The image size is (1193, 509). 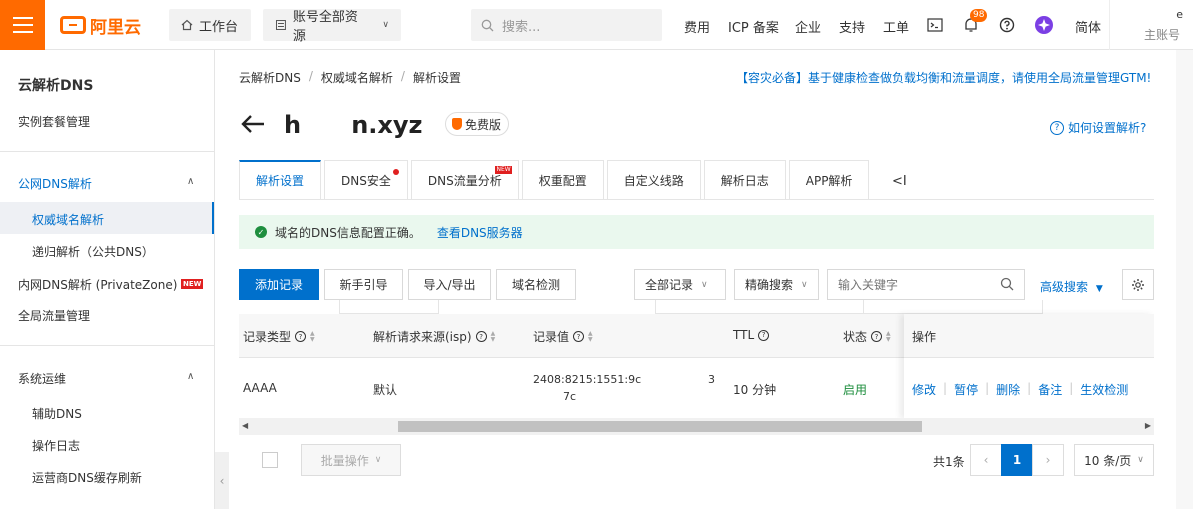 What do you see at coordinates (1017, 460) in the screenshot?
I see `page-number-button: 1` at bounding box center [1017, 460].